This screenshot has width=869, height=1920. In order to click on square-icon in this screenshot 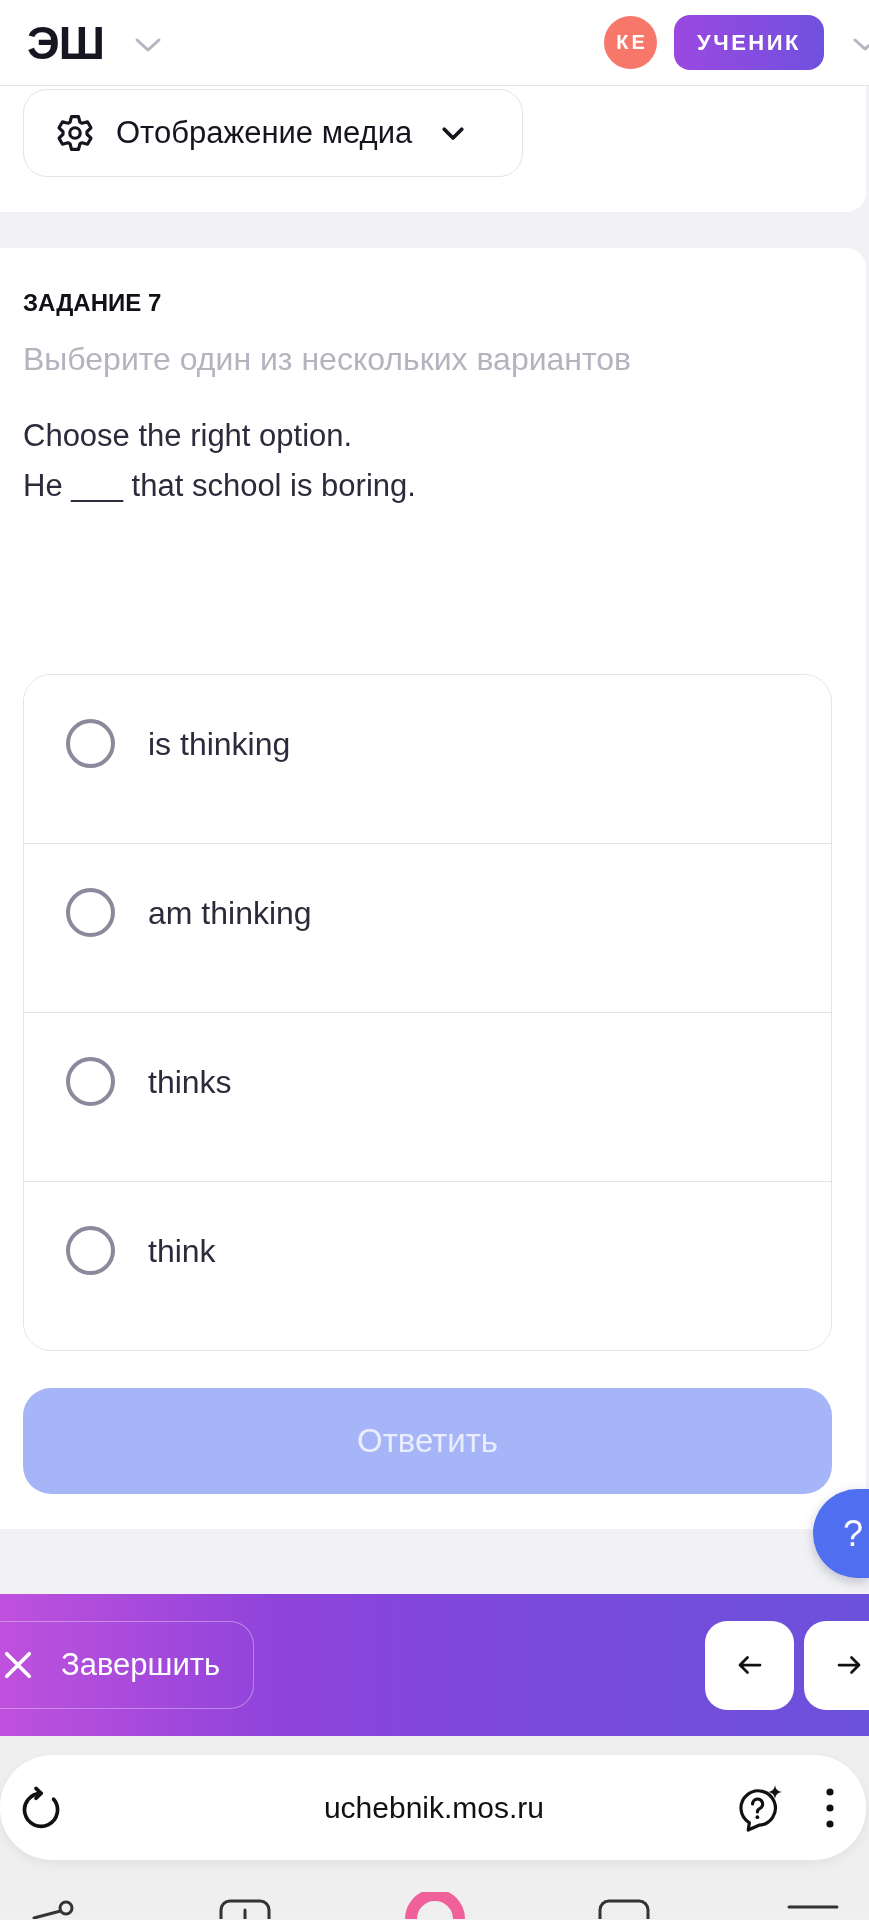, I will do `click(245, 1909)`.